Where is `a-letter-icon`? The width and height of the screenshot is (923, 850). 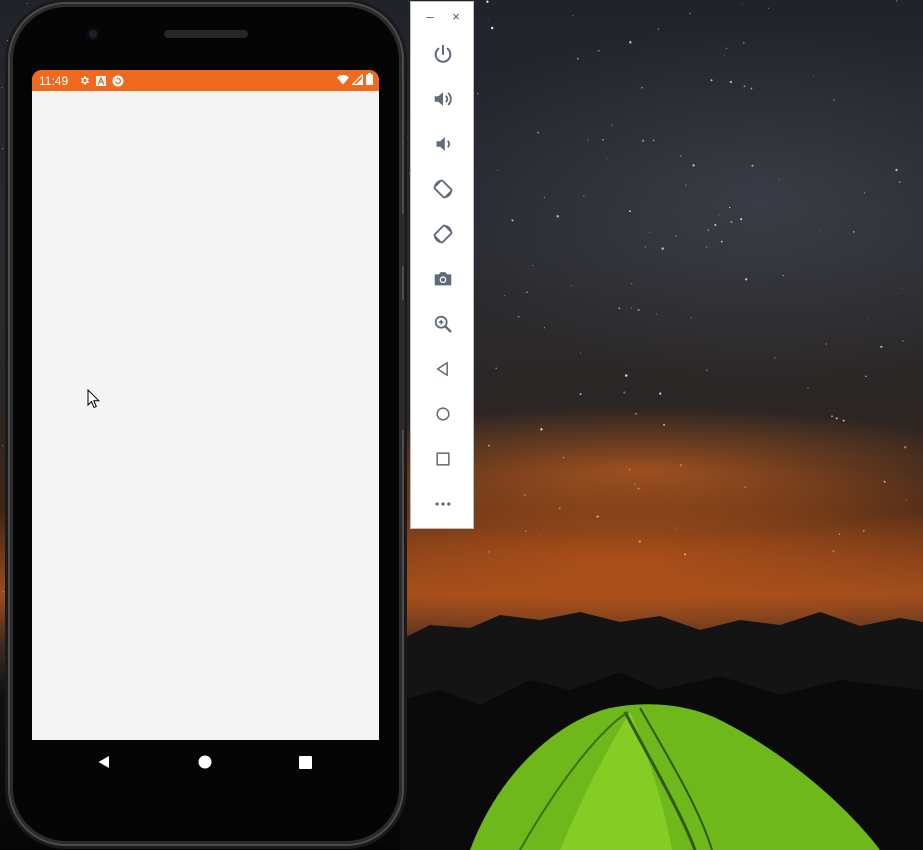
a-letter-icon is located at coordinates (101, 80).